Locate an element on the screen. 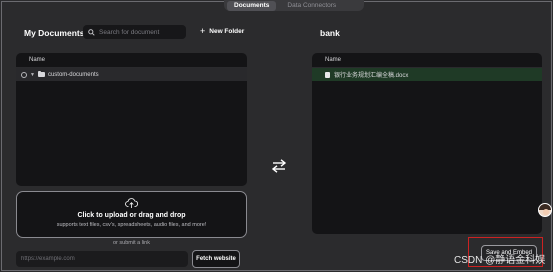 This screenshot has width=553, height=272. link-url-input is located at coordinates (102, 259).